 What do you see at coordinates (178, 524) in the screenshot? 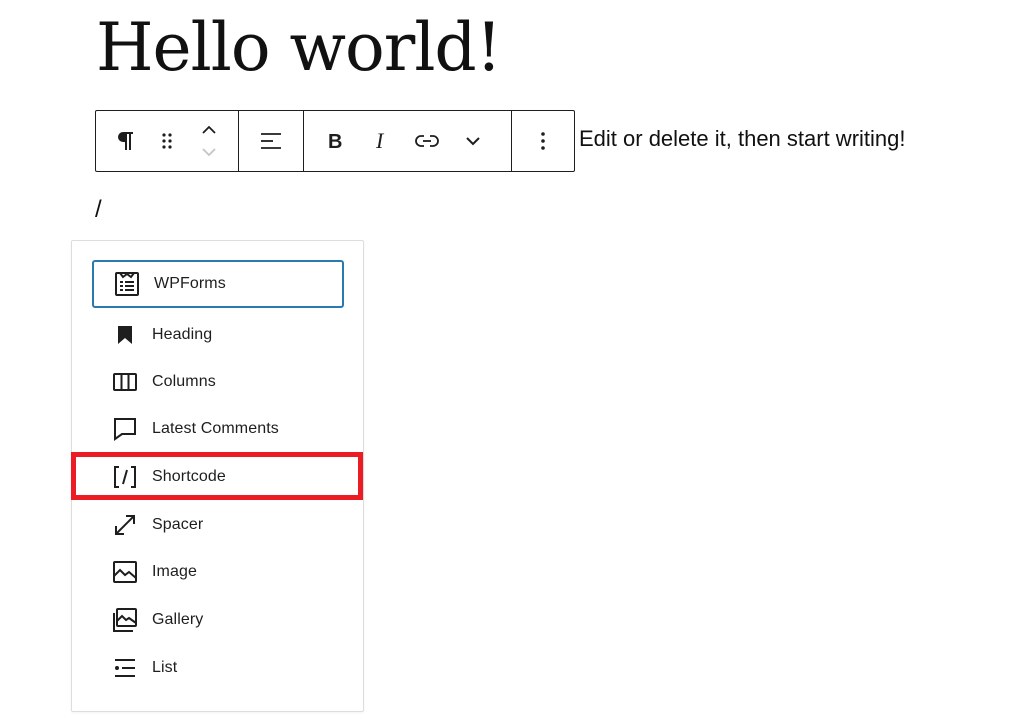
I see `inserter-item-label: Spacer` at bounding box center [178, 524].